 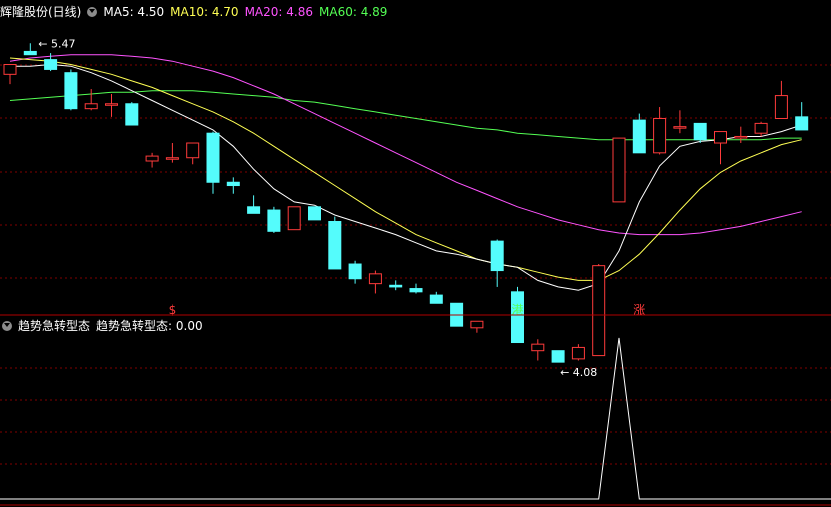 What do you see at coordinates (41, 12) in the screenshot?
I see `stock-title: 辉隆股份(日线)` at bounding box center [41, 12].